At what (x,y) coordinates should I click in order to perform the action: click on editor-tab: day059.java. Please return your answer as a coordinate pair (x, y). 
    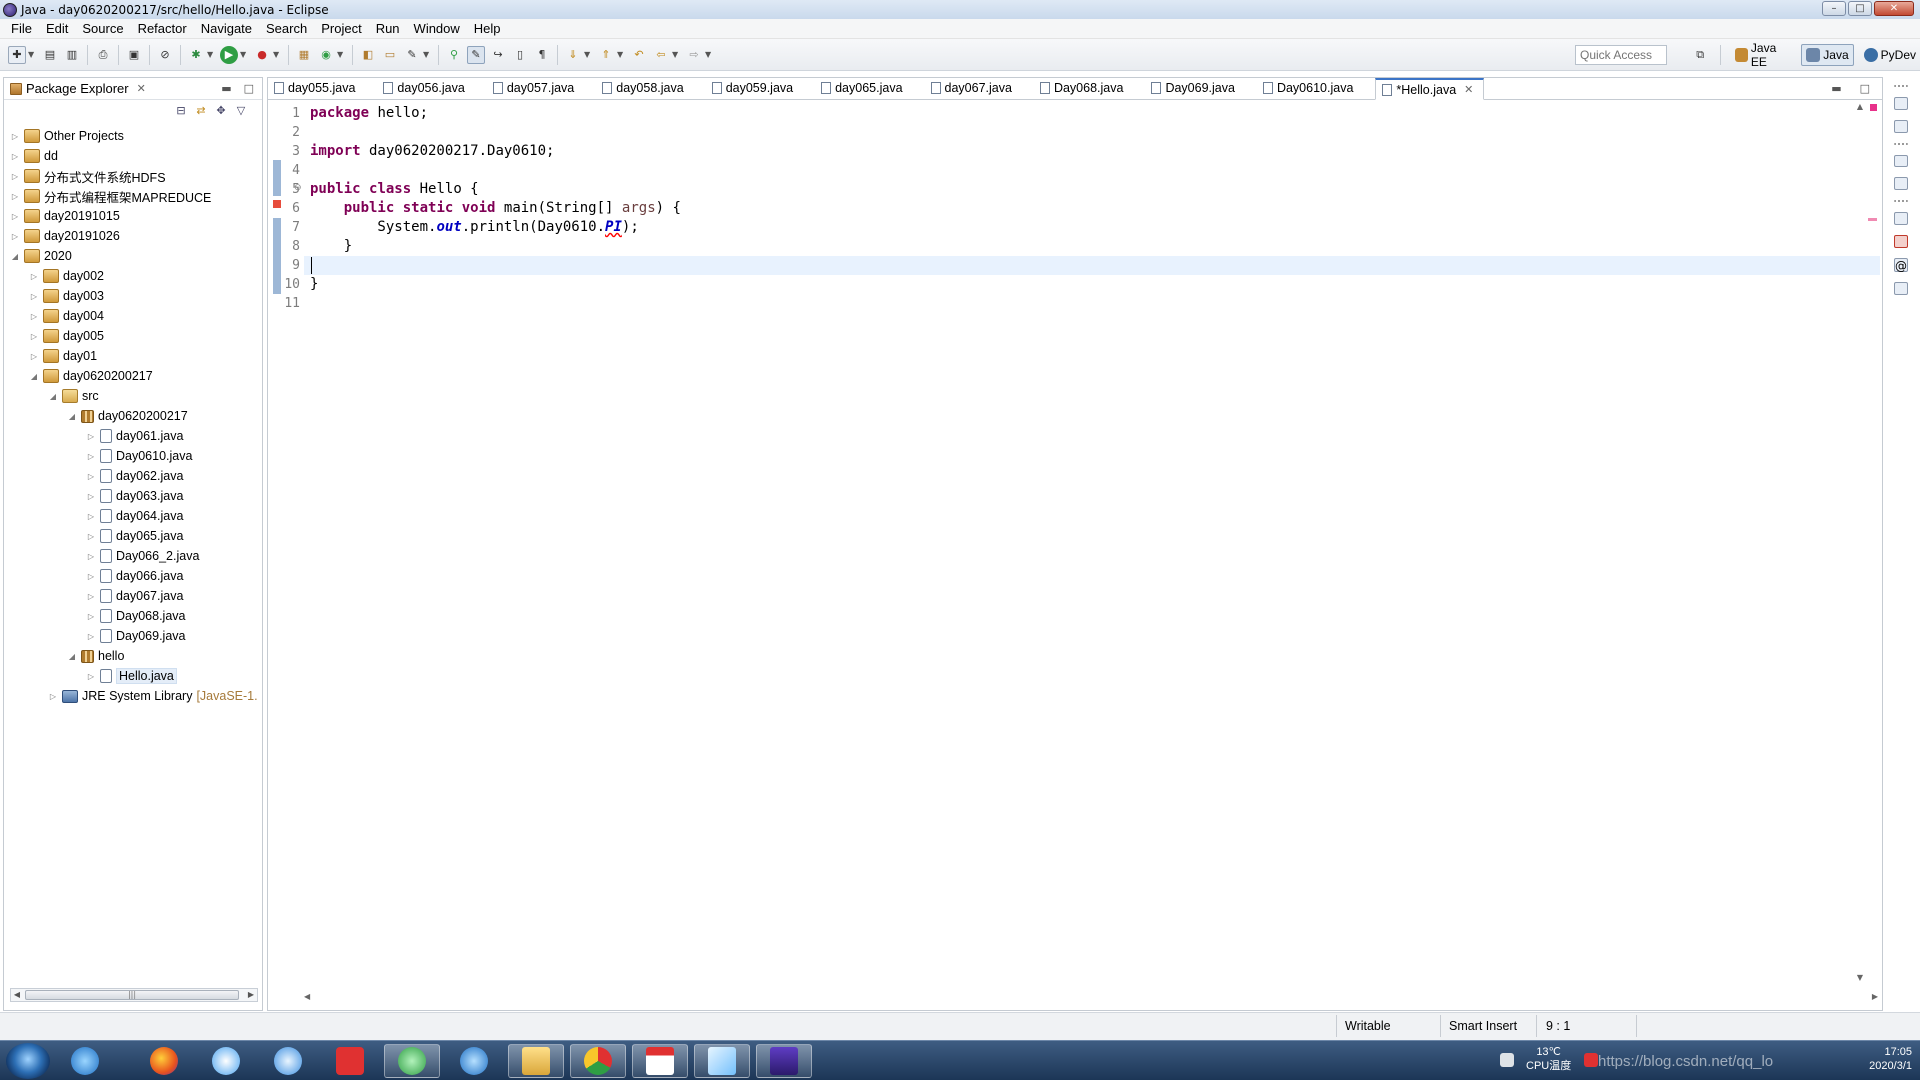
    Looking at the image, I should click on (754, 88).